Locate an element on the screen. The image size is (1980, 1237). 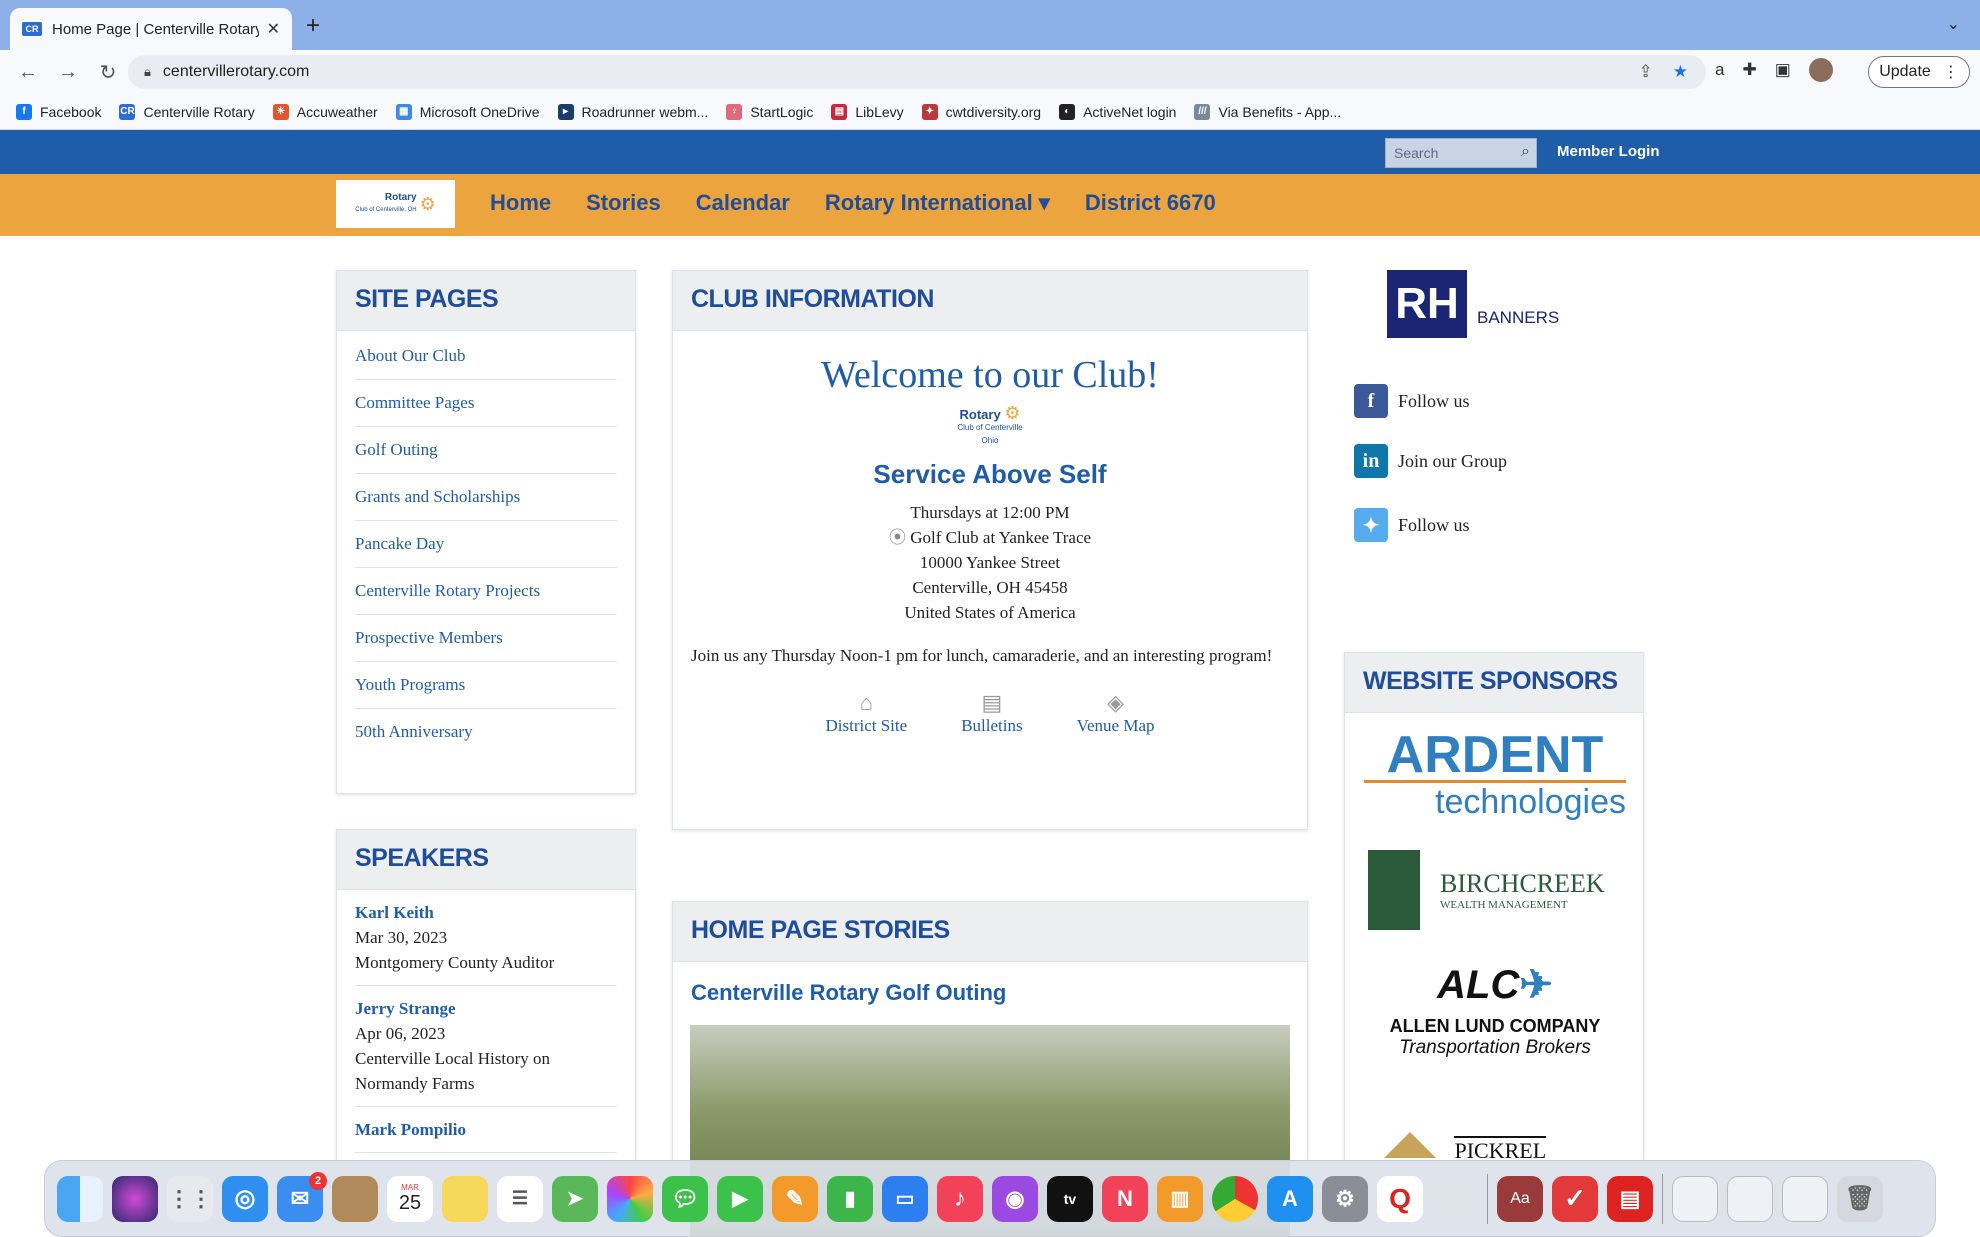
todo-check-icon: ✓ is located at coordinates (1575, 1198).